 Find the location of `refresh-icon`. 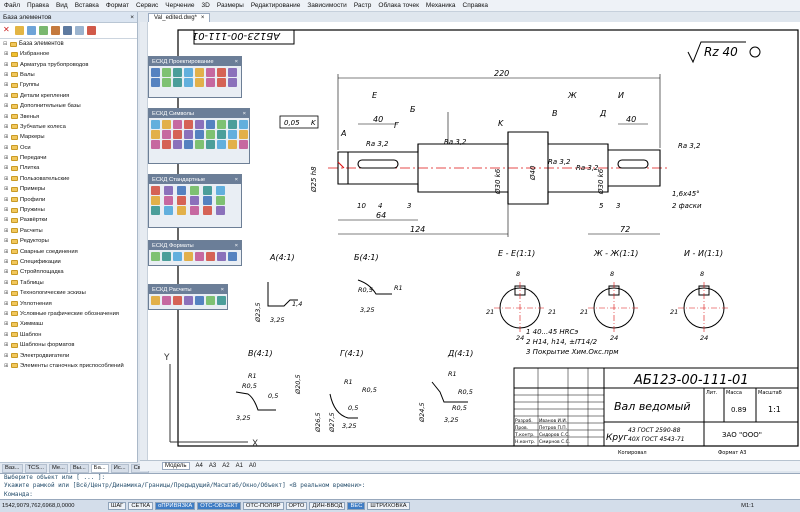

refresh-icon is located at coordinates (43, 30).